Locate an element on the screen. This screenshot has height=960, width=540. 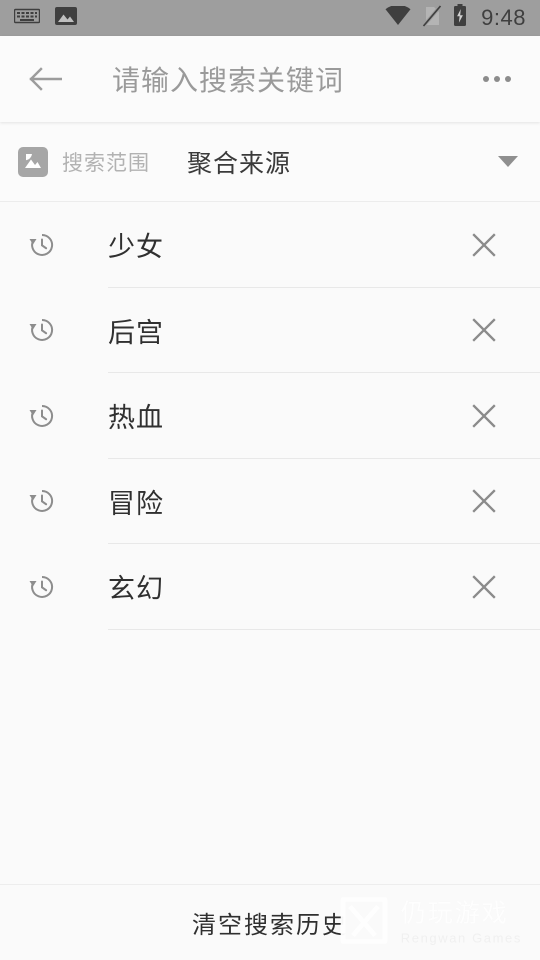
image-icon is located at coordinates (66, 18).